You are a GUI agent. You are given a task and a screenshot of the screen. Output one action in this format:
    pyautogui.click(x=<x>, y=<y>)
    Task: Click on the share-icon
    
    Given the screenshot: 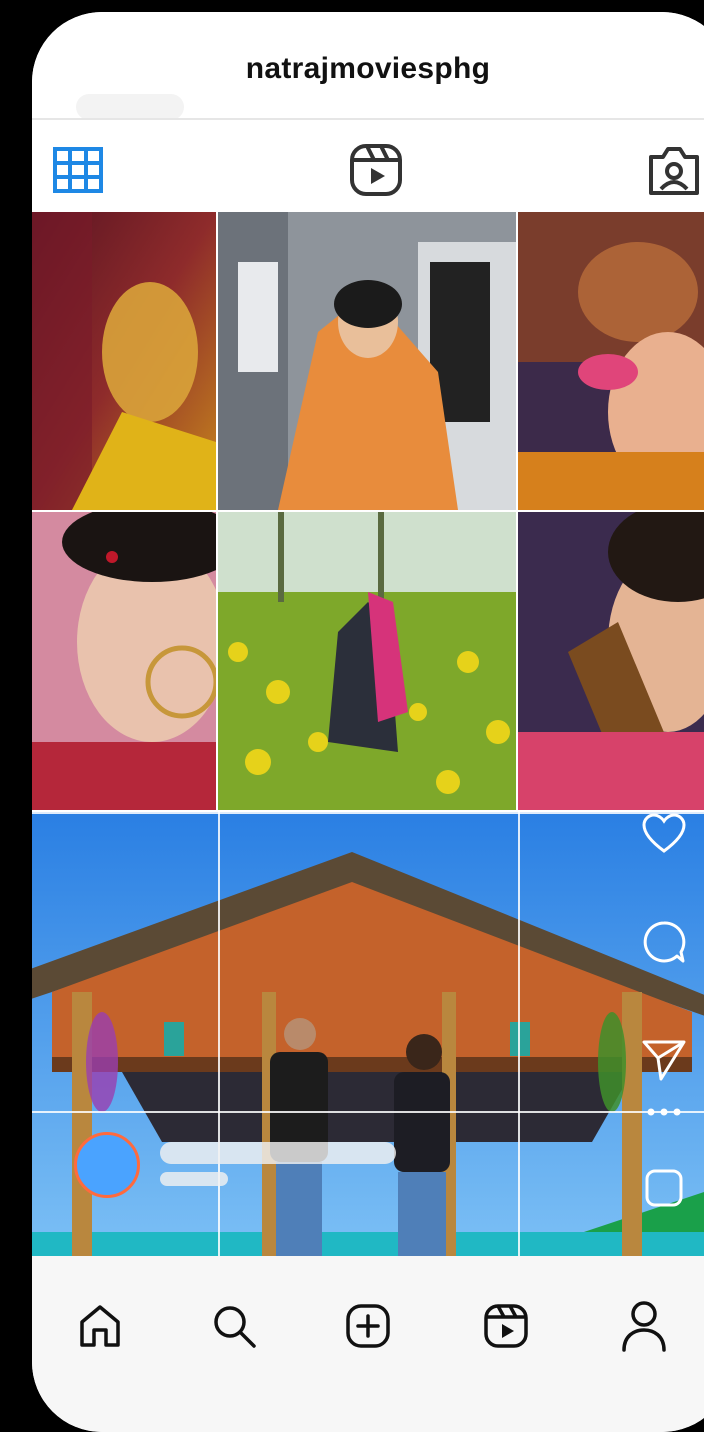 What is the action you would take?
    pyautogui.click(x=664, y=1060)
    